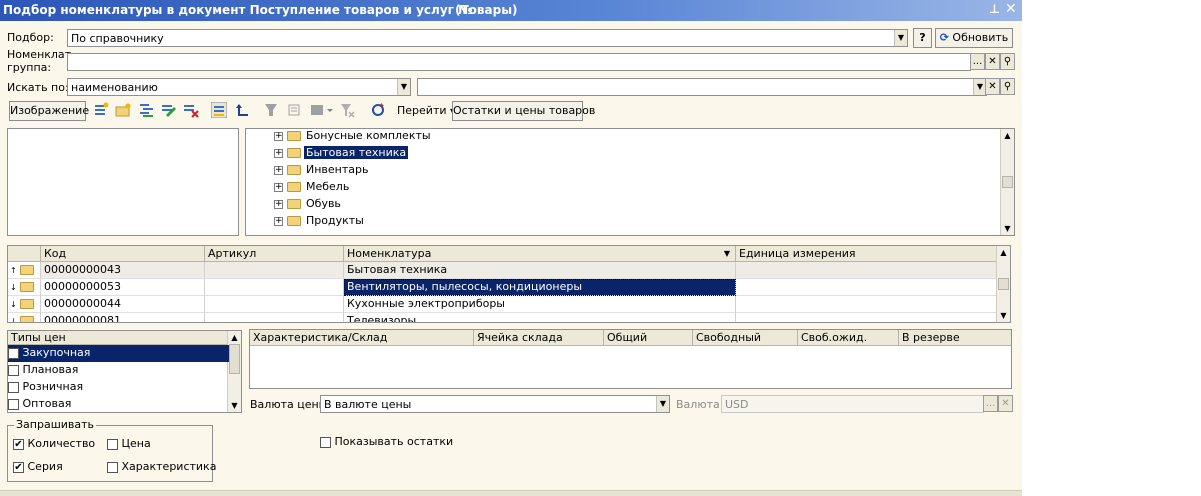 Image resolution: width=1201 pixels, height=496 pixels. Describe the element at coordinates (540, 287) in the screenshot. I see `table-cell-name: Вентиляторы, пылесосы, кондиционеры` at that location.